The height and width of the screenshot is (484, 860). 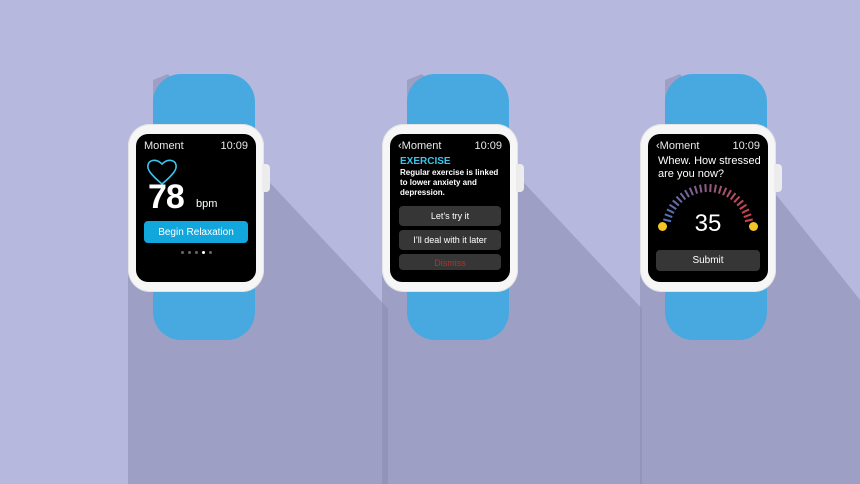 What do you see at coordinates (196, 147) in the screenshot?
I see `status-bar: Moment 10:09` at bounding box center [196, 147].